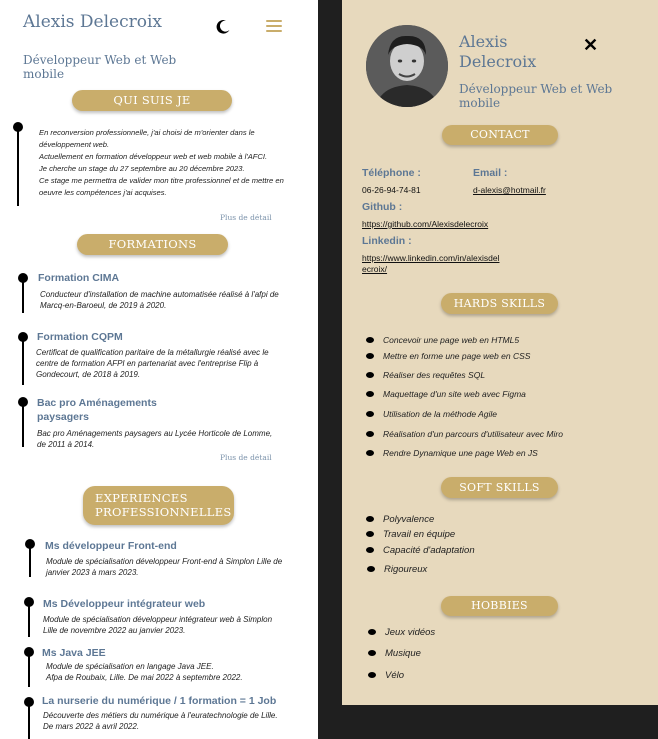  Describe the element at coordinates (100, 67) in the screenshot. I see `profile-job-title: Développeur Web et Web mobile` at that location.